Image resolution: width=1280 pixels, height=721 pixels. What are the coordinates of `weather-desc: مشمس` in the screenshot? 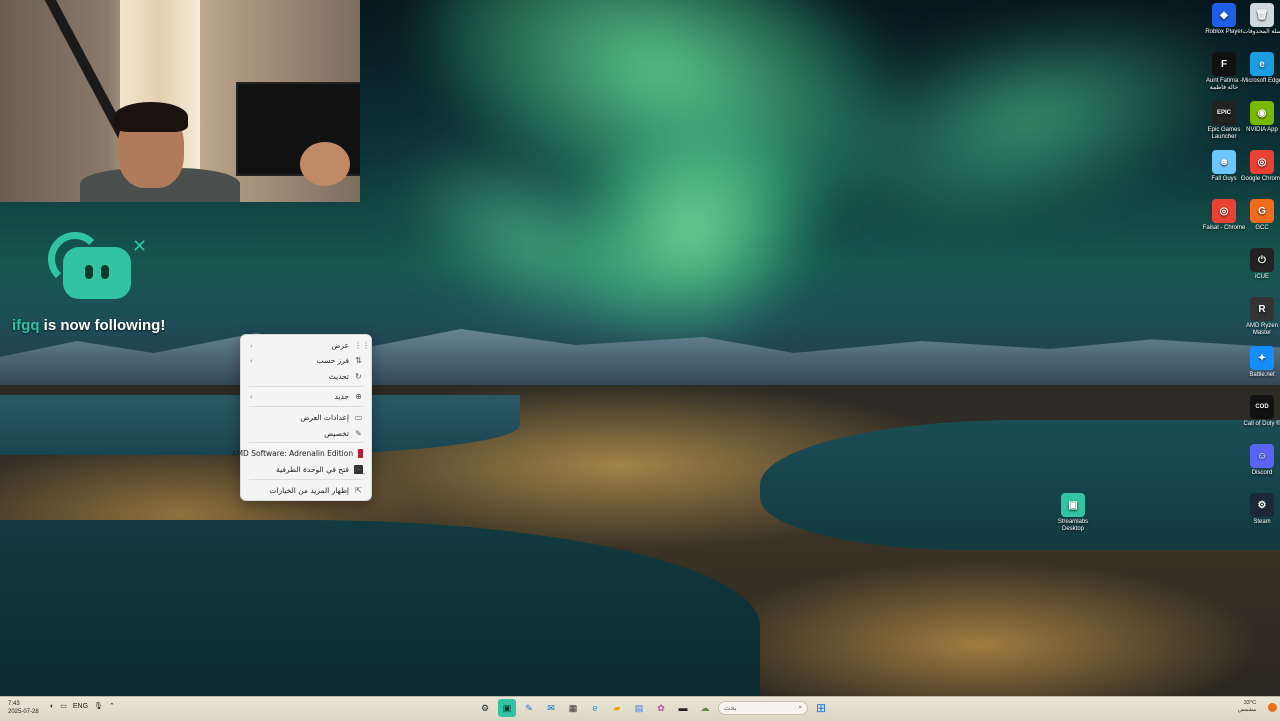 It's located at (1247, 710).